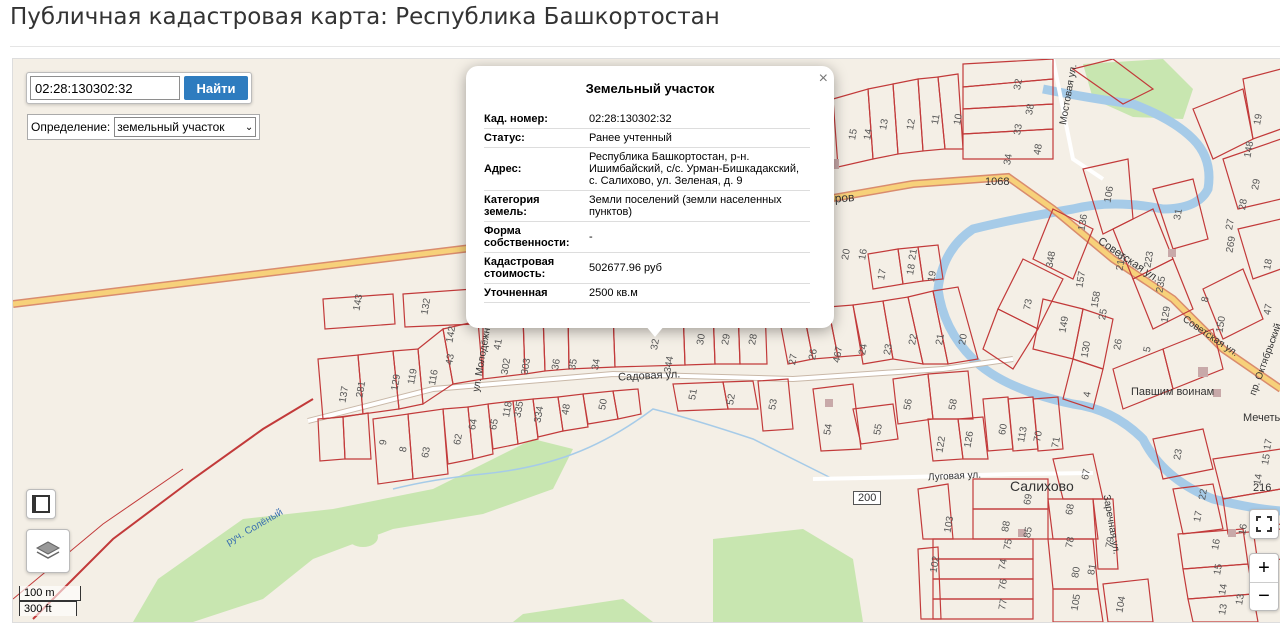 Image resolution: width=1280 pixels, height=625 pixels. I want to click on book-icon, so click(41, 504).